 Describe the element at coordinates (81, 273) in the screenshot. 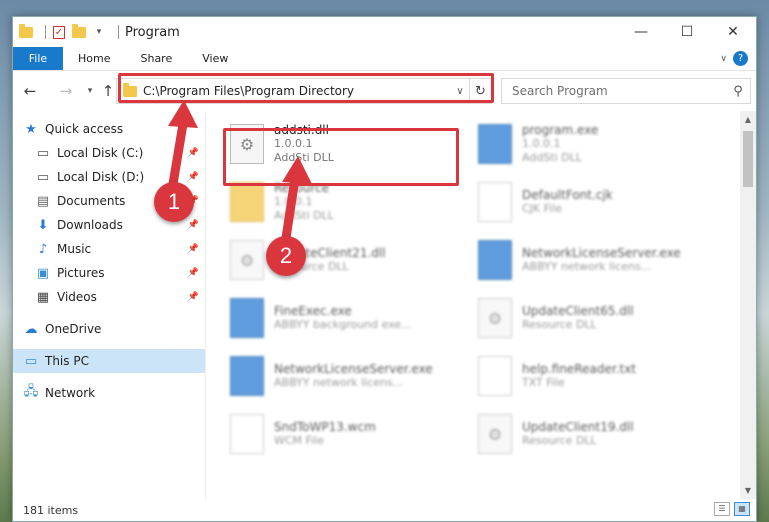

I see `sidebar-item-label: Pictures` at that location.